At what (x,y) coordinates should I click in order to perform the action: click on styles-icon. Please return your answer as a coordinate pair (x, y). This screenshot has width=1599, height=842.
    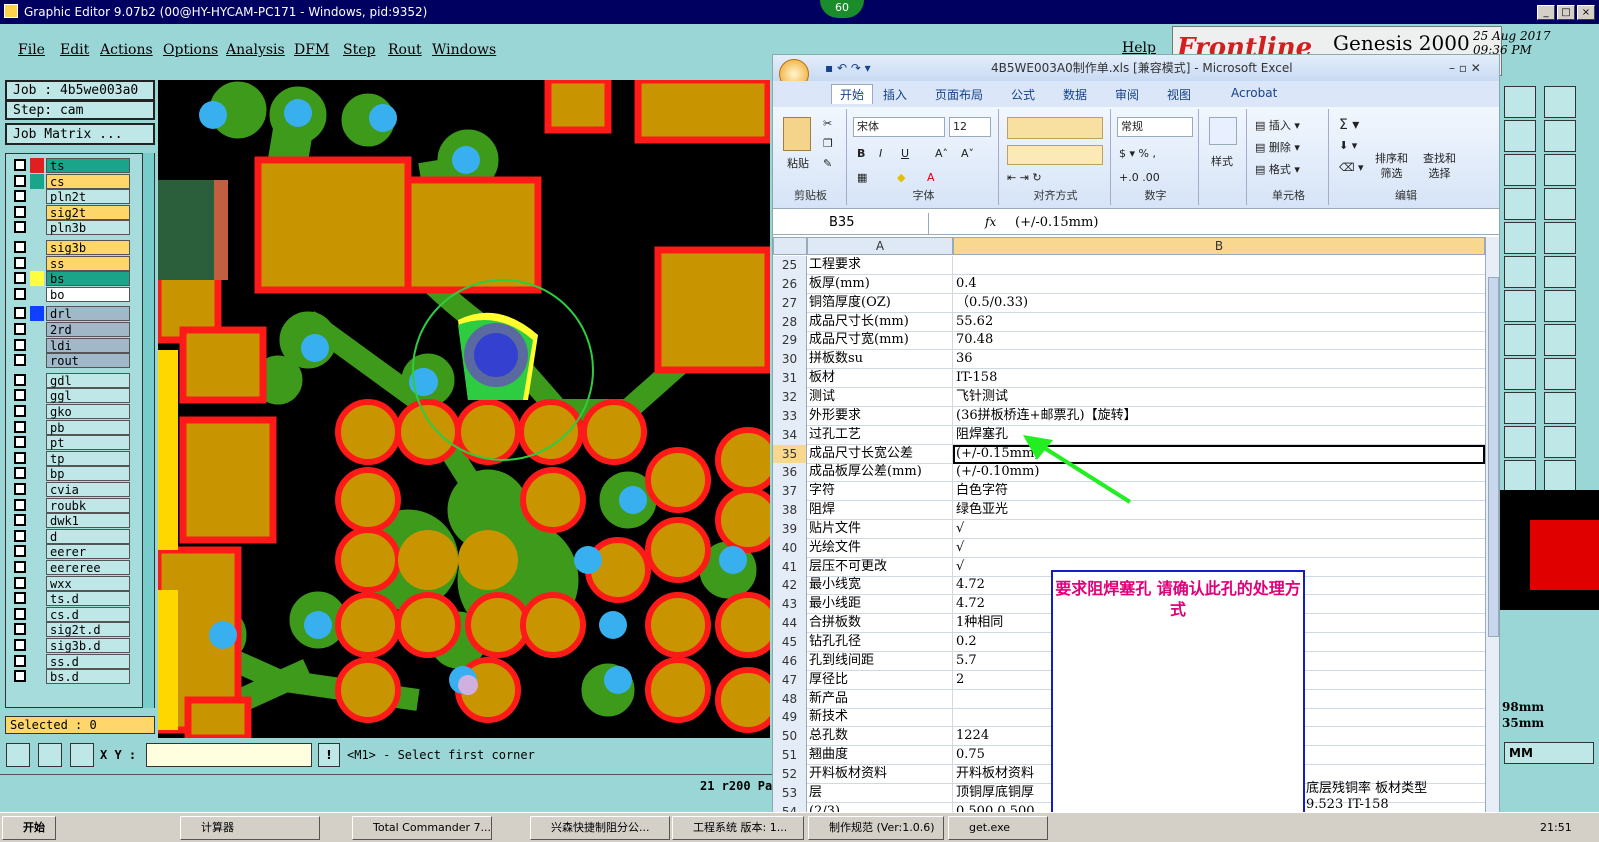
    Looking at the image, I should click on (1223, 131).